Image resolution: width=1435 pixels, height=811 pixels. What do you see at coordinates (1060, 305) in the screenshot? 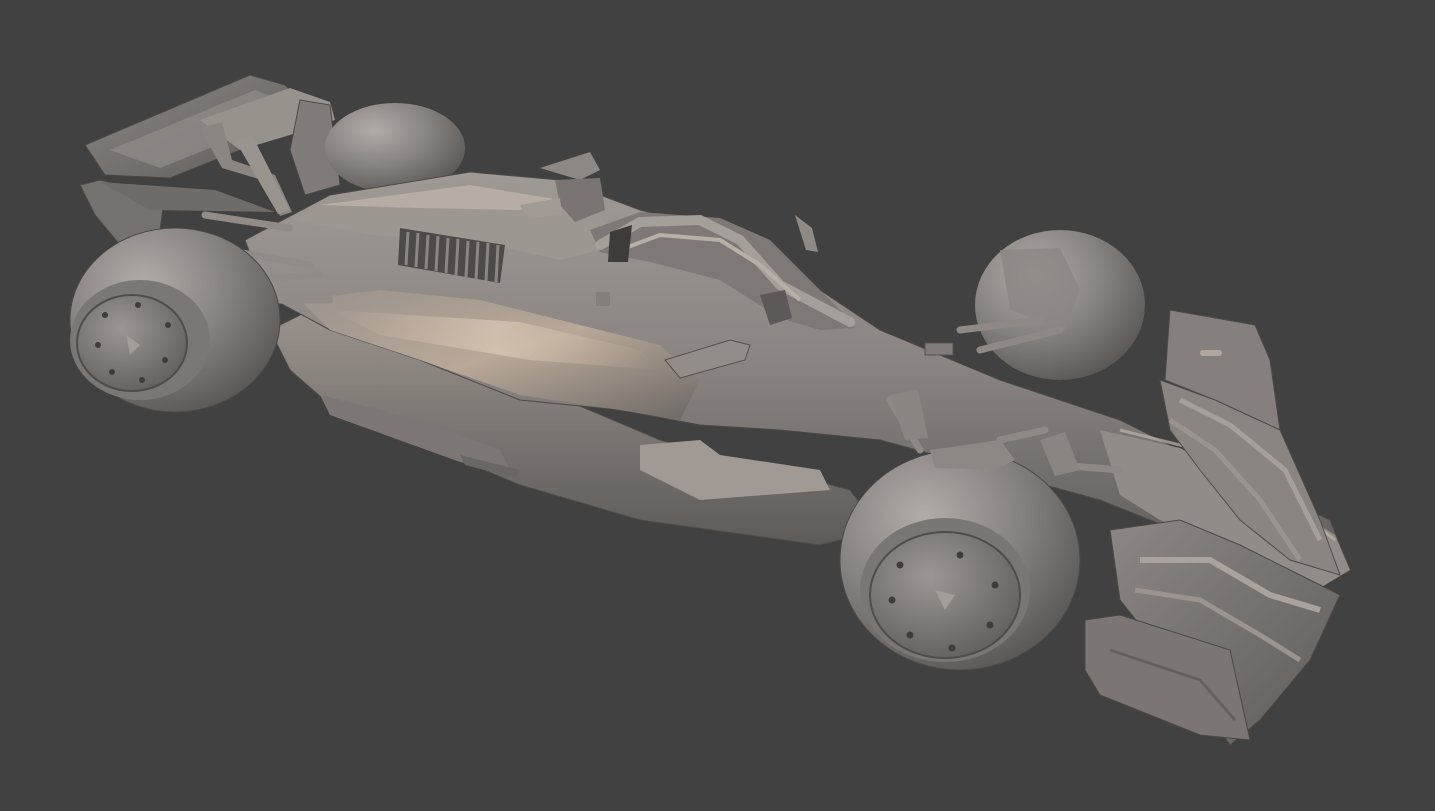
I see `front-tyre-far` at bounding box center [1060, 305].